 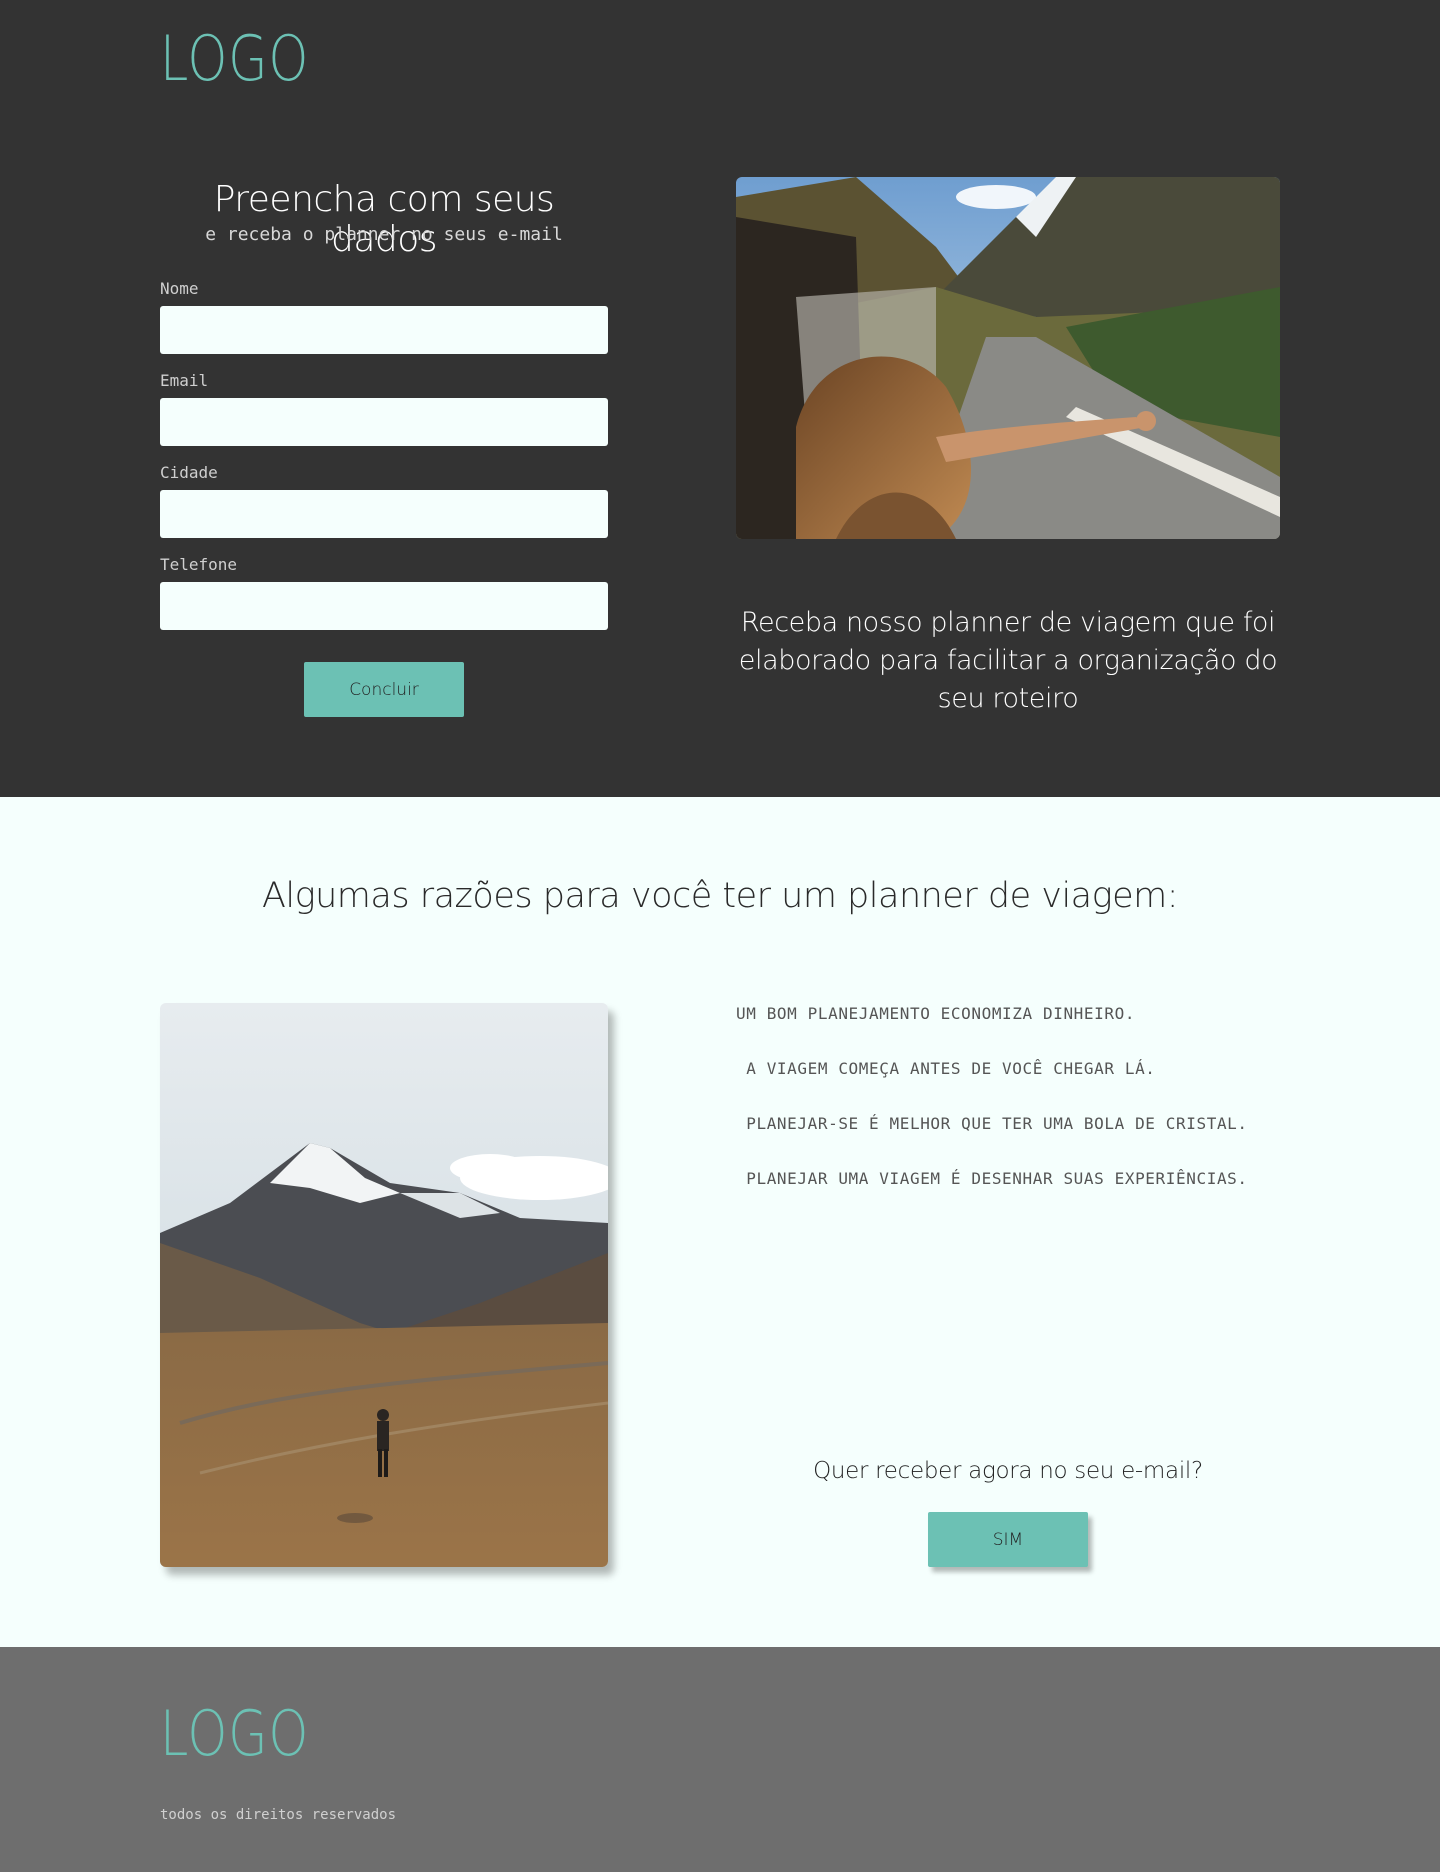 I want to click on city-label: Cidade, so click(x=189, y=472).